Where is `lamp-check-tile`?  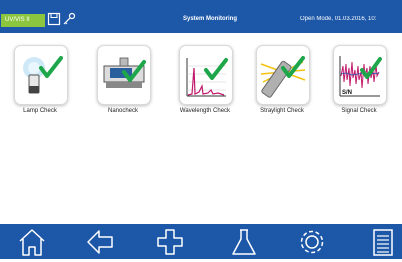
lamp-check-tile is located at coordinates (41, 75).